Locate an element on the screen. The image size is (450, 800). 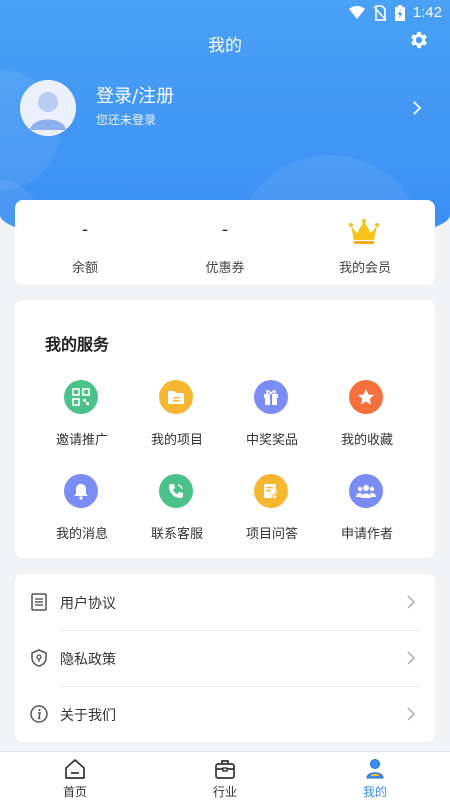
briefcase-icon is located at coordinates (225, 769).